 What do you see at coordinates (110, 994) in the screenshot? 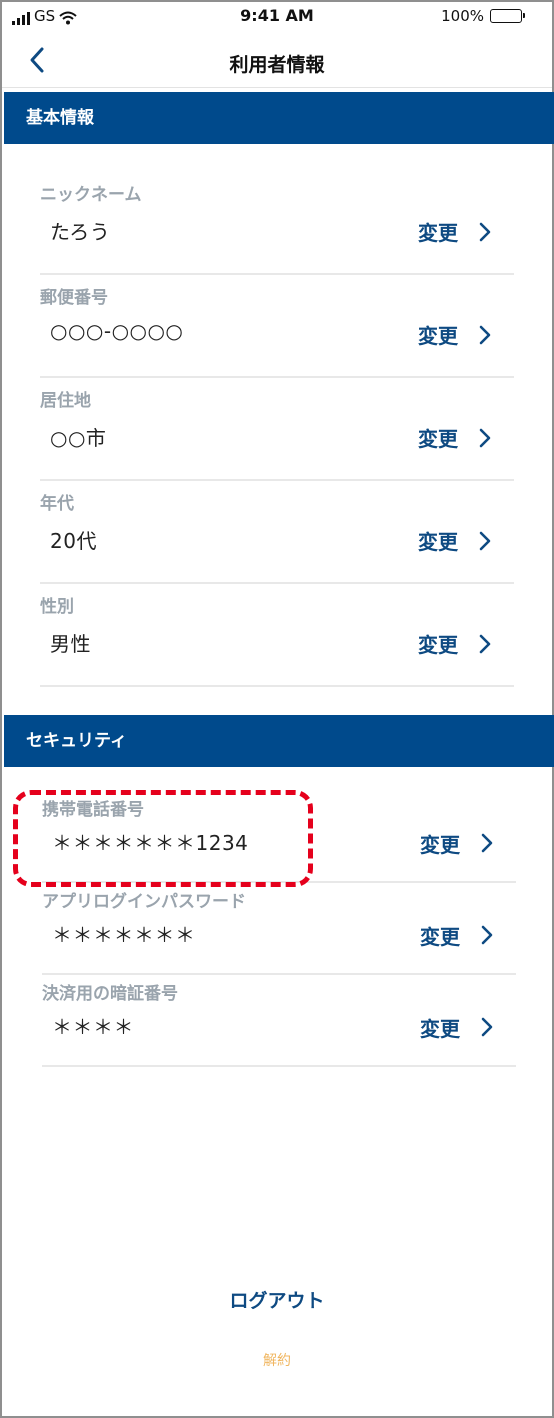
I see `field-label: 決済用の暗証番号` at bounding box center [110, 994].